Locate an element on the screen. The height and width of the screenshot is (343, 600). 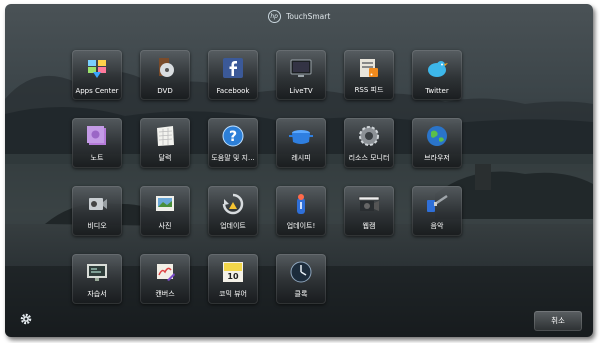
app-label: DVD is located at coordinates (165, 91).